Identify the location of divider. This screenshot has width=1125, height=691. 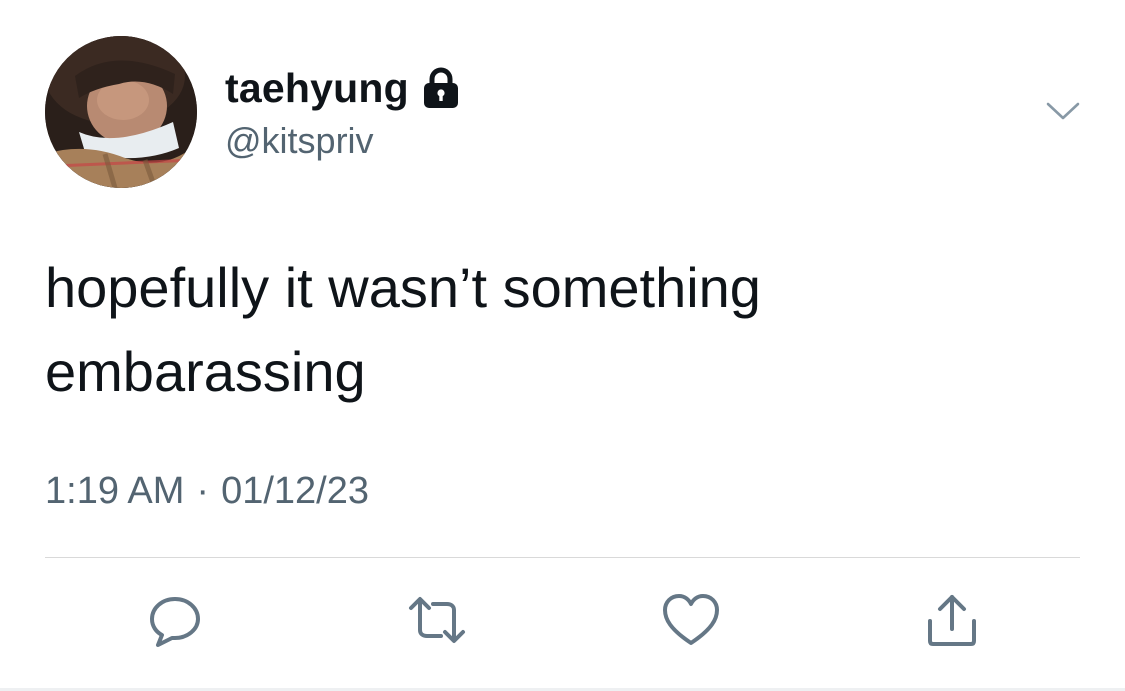
(562, 557).